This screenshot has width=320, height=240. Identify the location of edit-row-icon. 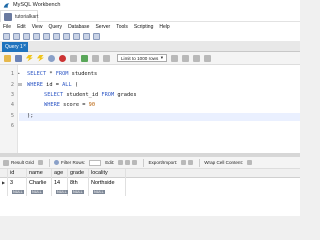
(121, 162).